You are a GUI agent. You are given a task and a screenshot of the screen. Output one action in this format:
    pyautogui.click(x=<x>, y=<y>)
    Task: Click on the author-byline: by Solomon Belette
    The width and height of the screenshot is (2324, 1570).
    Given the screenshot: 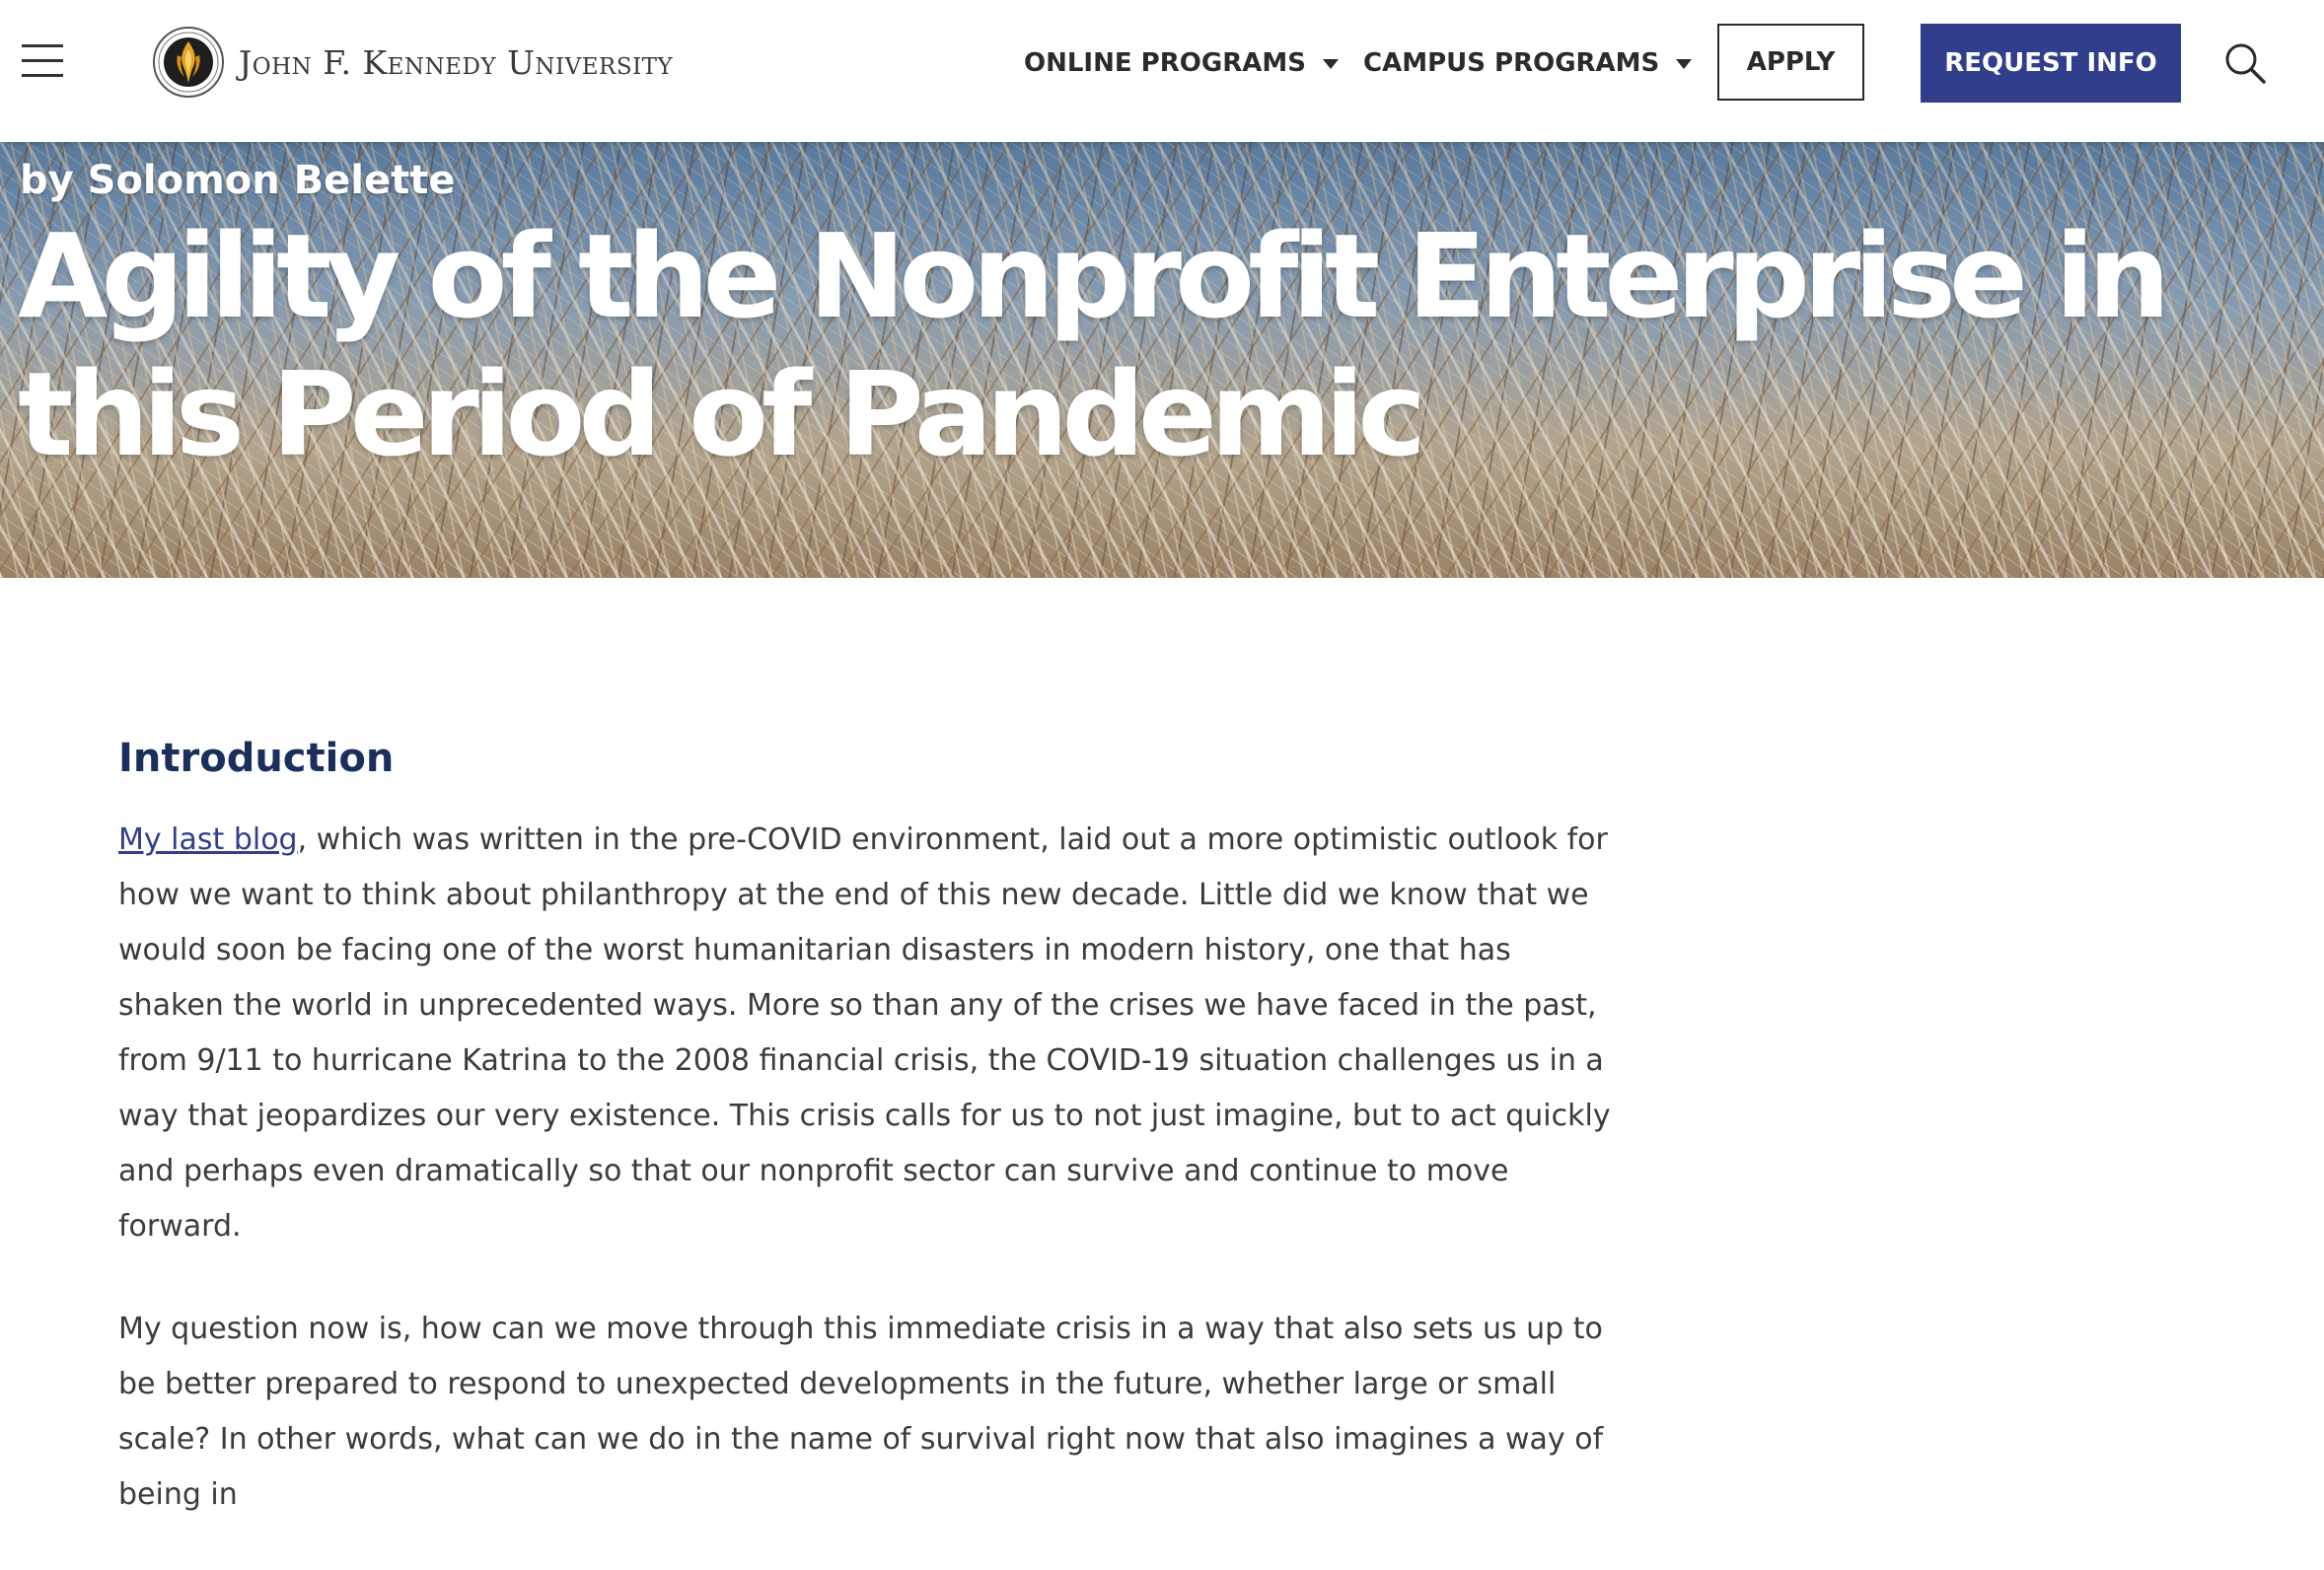 What is the action you would take?
    pyautogui.click(x=238, y=180)
    